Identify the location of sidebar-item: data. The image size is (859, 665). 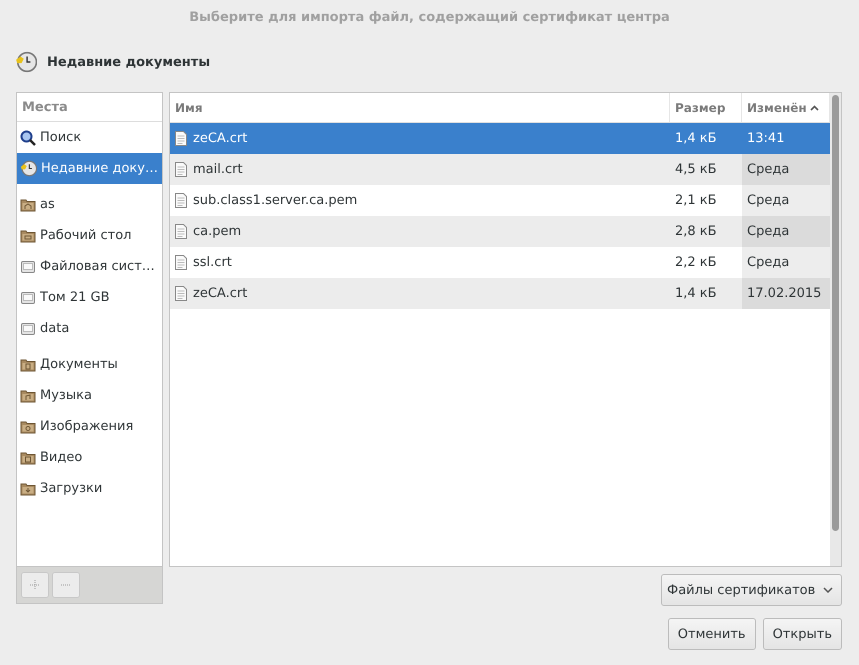
(89, 328).